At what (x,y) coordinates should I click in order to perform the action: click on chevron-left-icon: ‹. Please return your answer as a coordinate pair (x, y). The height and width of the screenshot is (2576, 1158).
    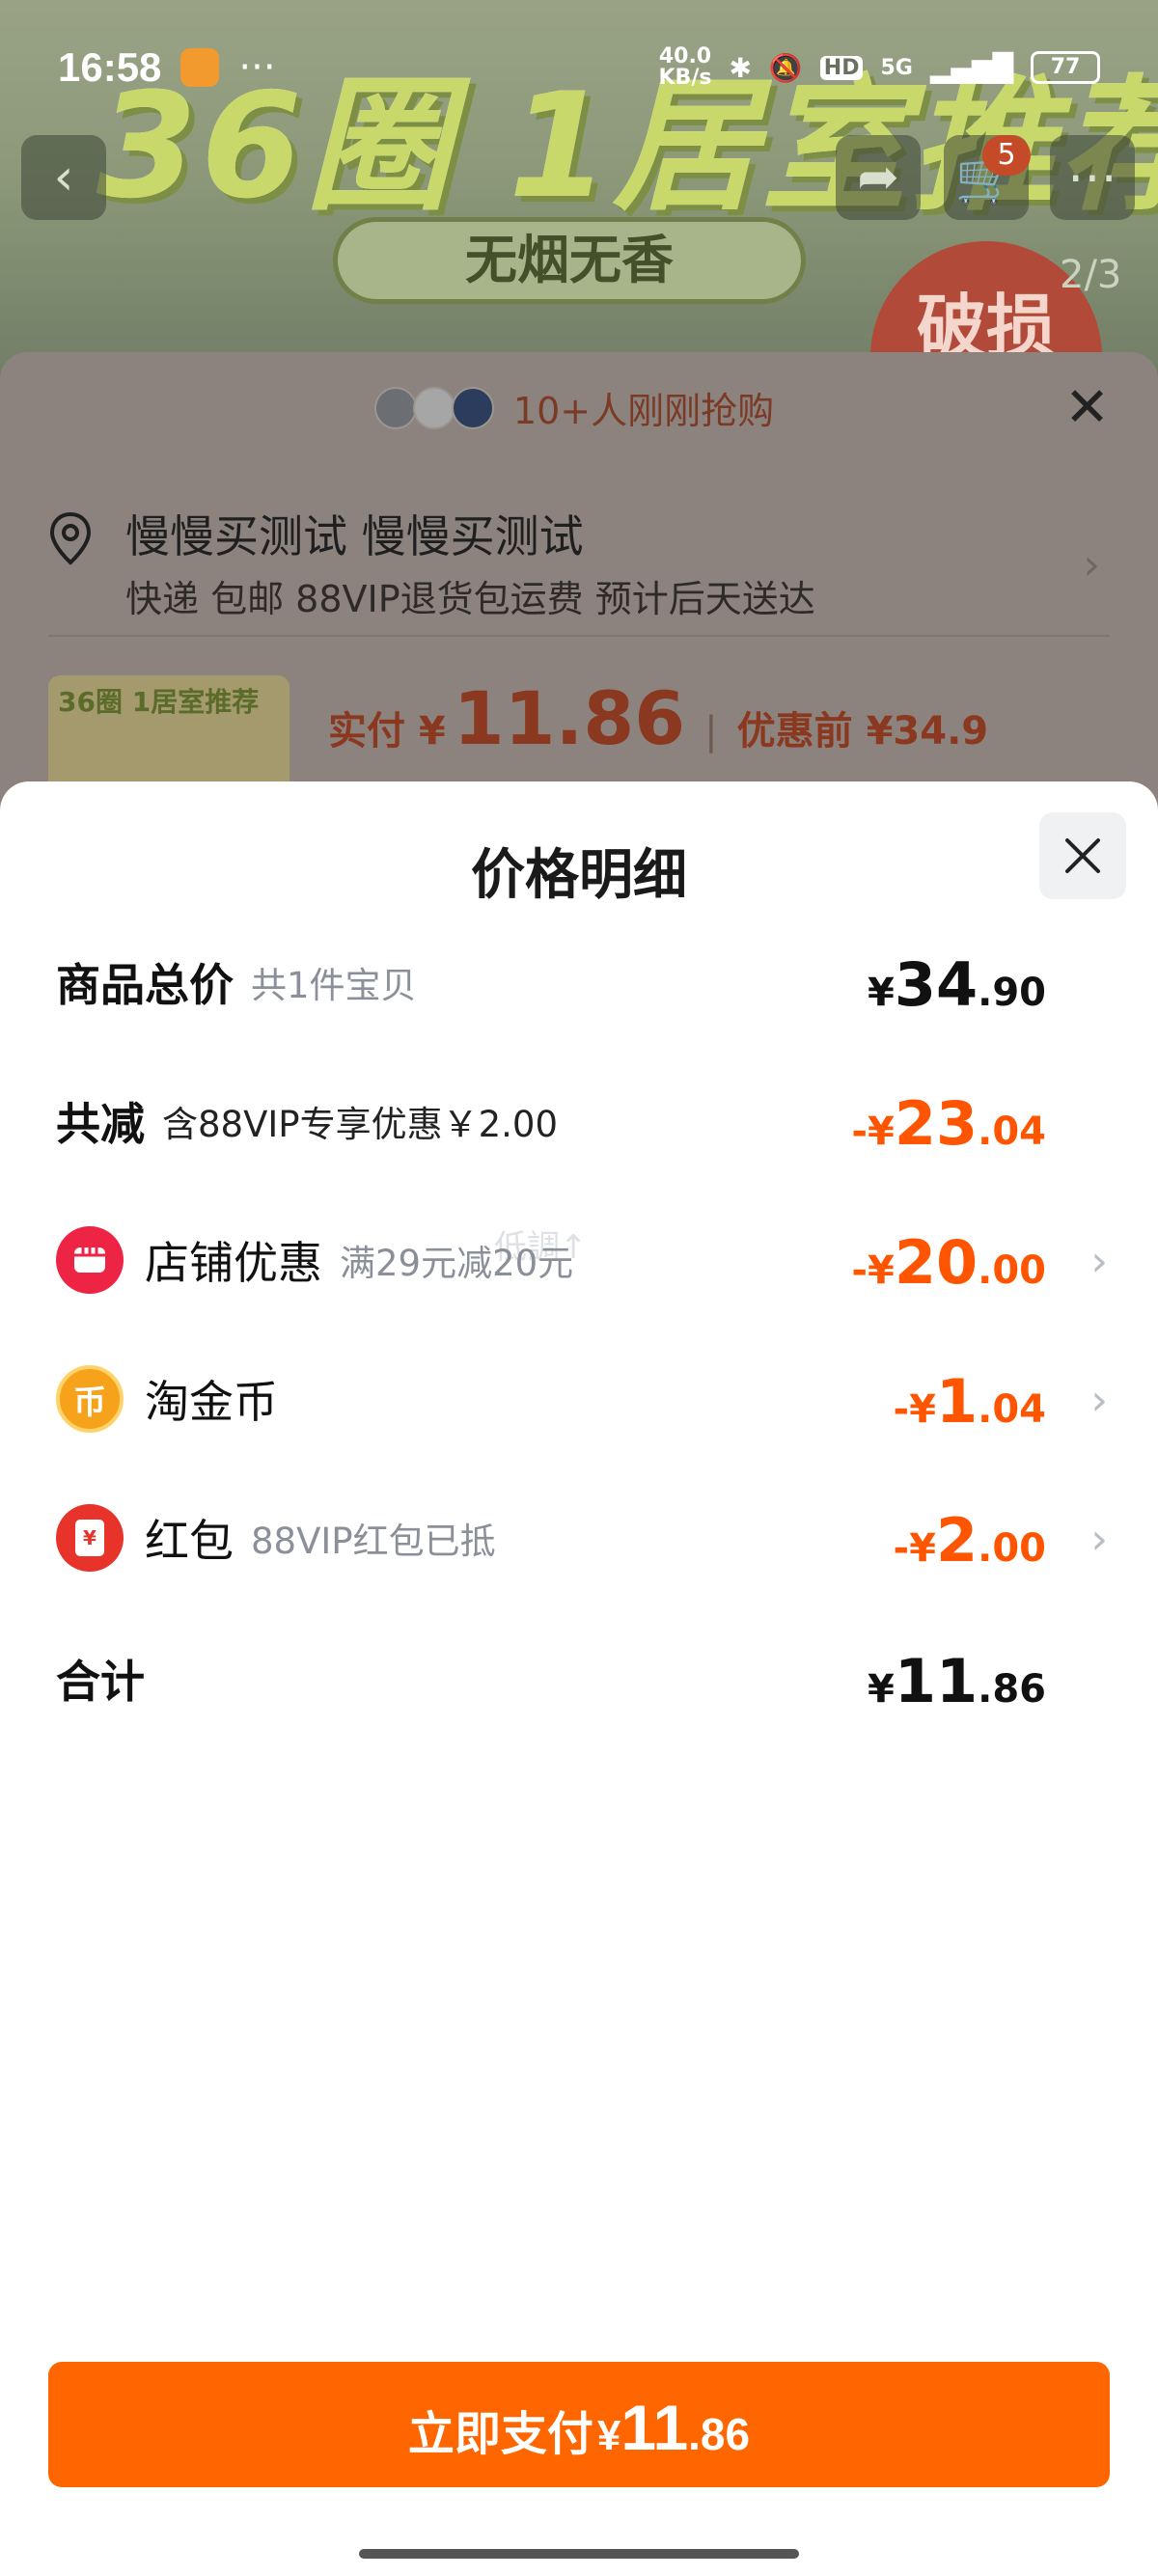
    Looking at the image, I should click on (63, 178).